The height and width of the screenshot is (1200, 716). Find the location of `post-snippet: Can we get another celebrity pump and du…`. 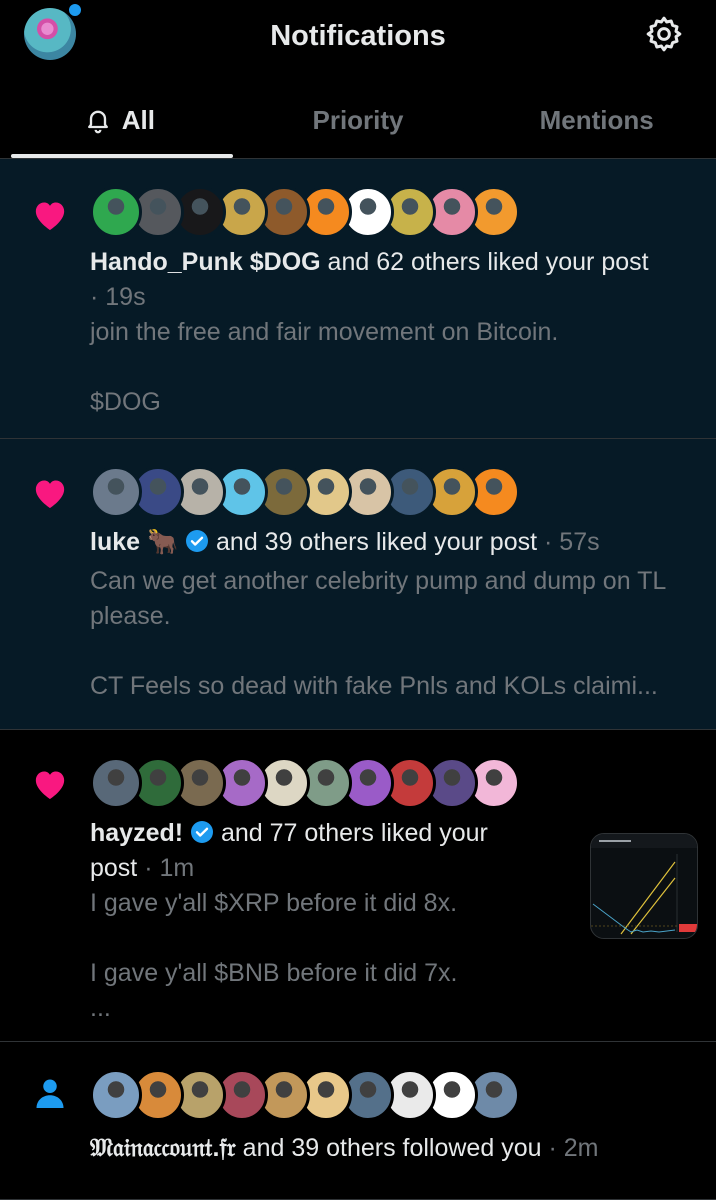

post-snippet: Can we get another celebrity pump and du… is located at coordinates (396, 634).